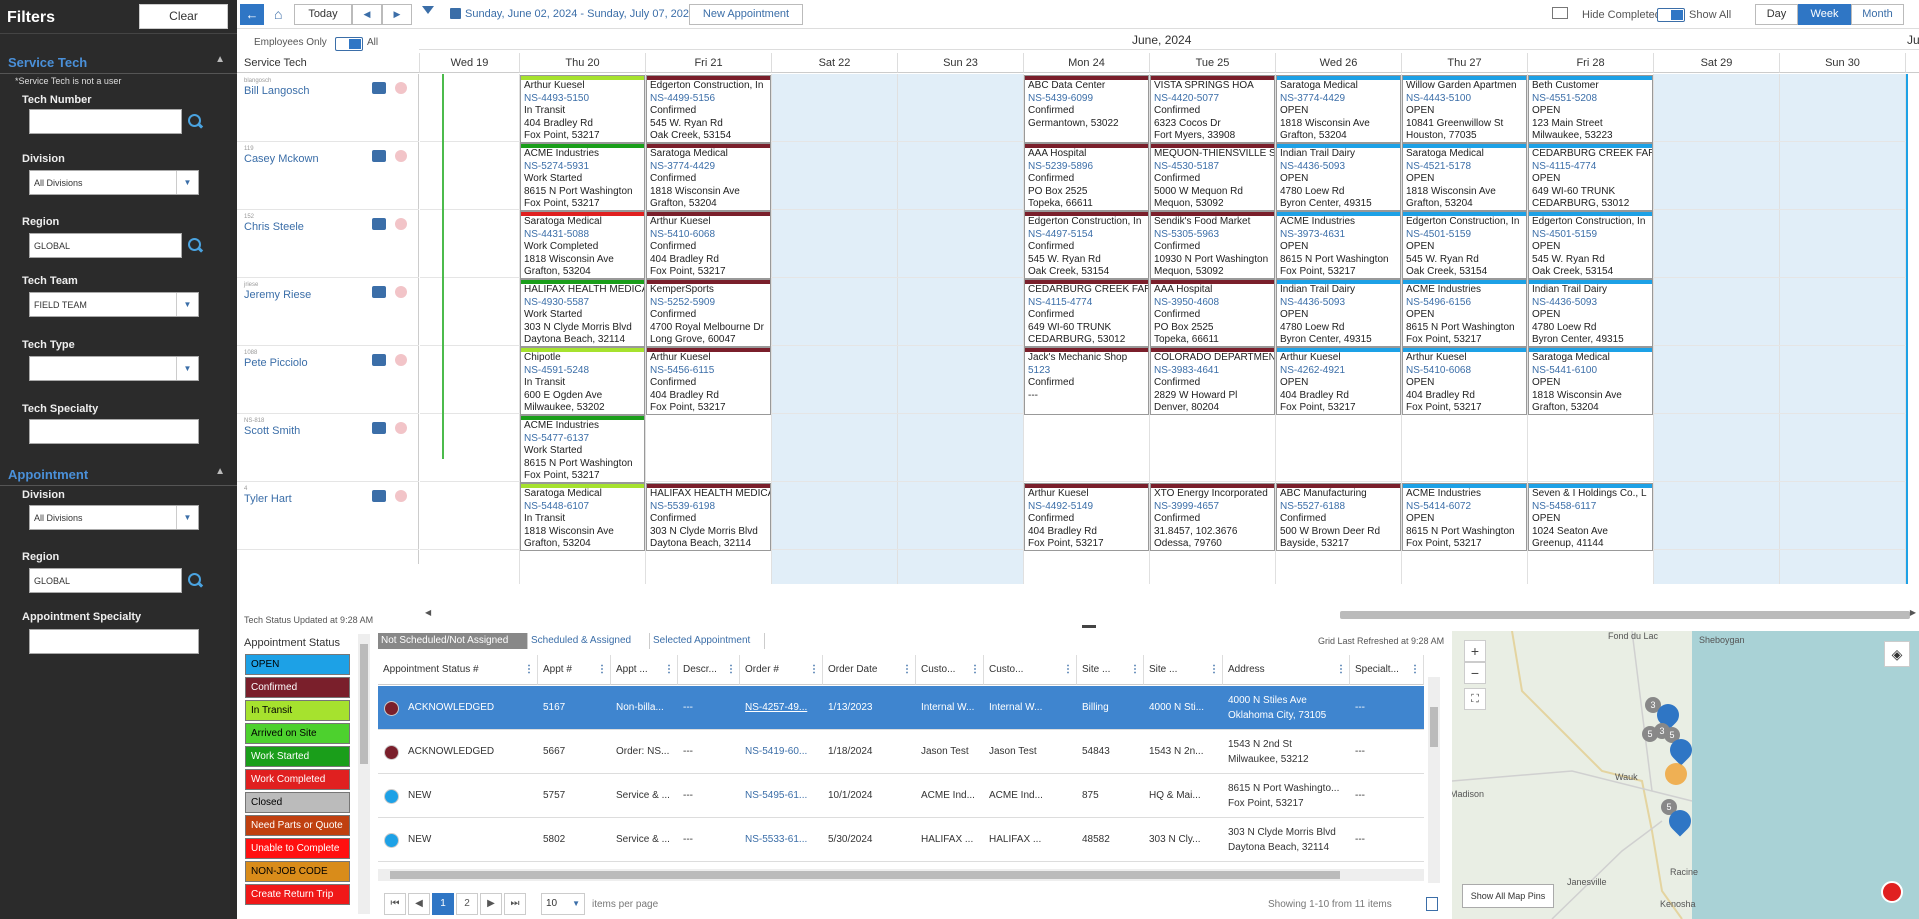 This screenshot has height=919, width=1919. Describe the element at coordinates (1464, 507) in the screenshot. I see `card-order-number: NS-5414-6072` at that location.